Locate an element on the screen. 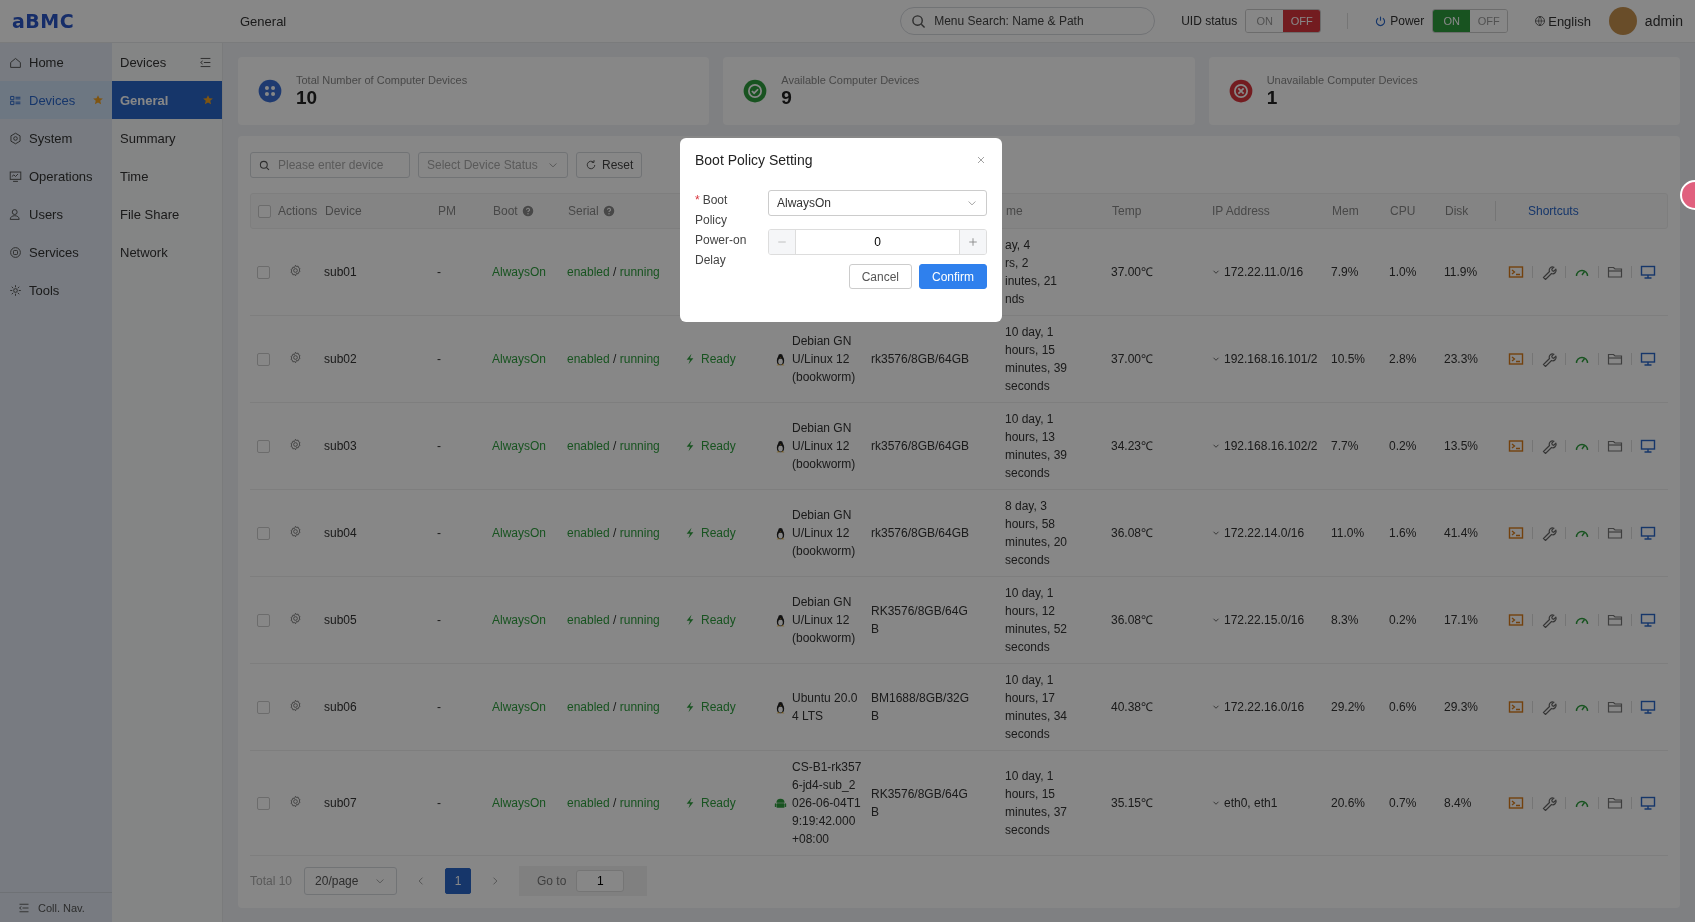  reset-button: Reset is located at coordinates (609, 165).